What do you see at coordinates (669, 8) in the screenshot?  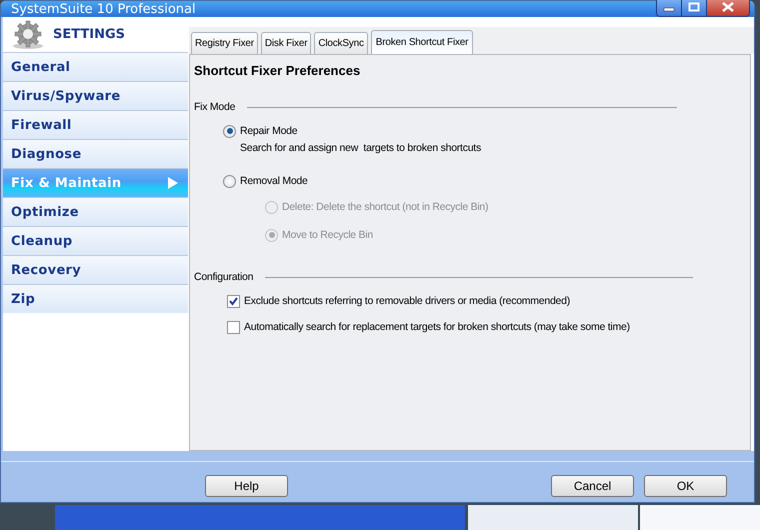 I see `minimize-button` at bounding box center [669, 8].